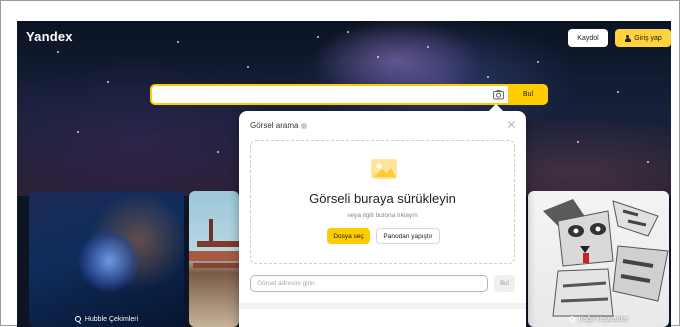  Describe the element at coordinates (606, 258) in the screenshot. I see `raccoon-illustration` at that location.